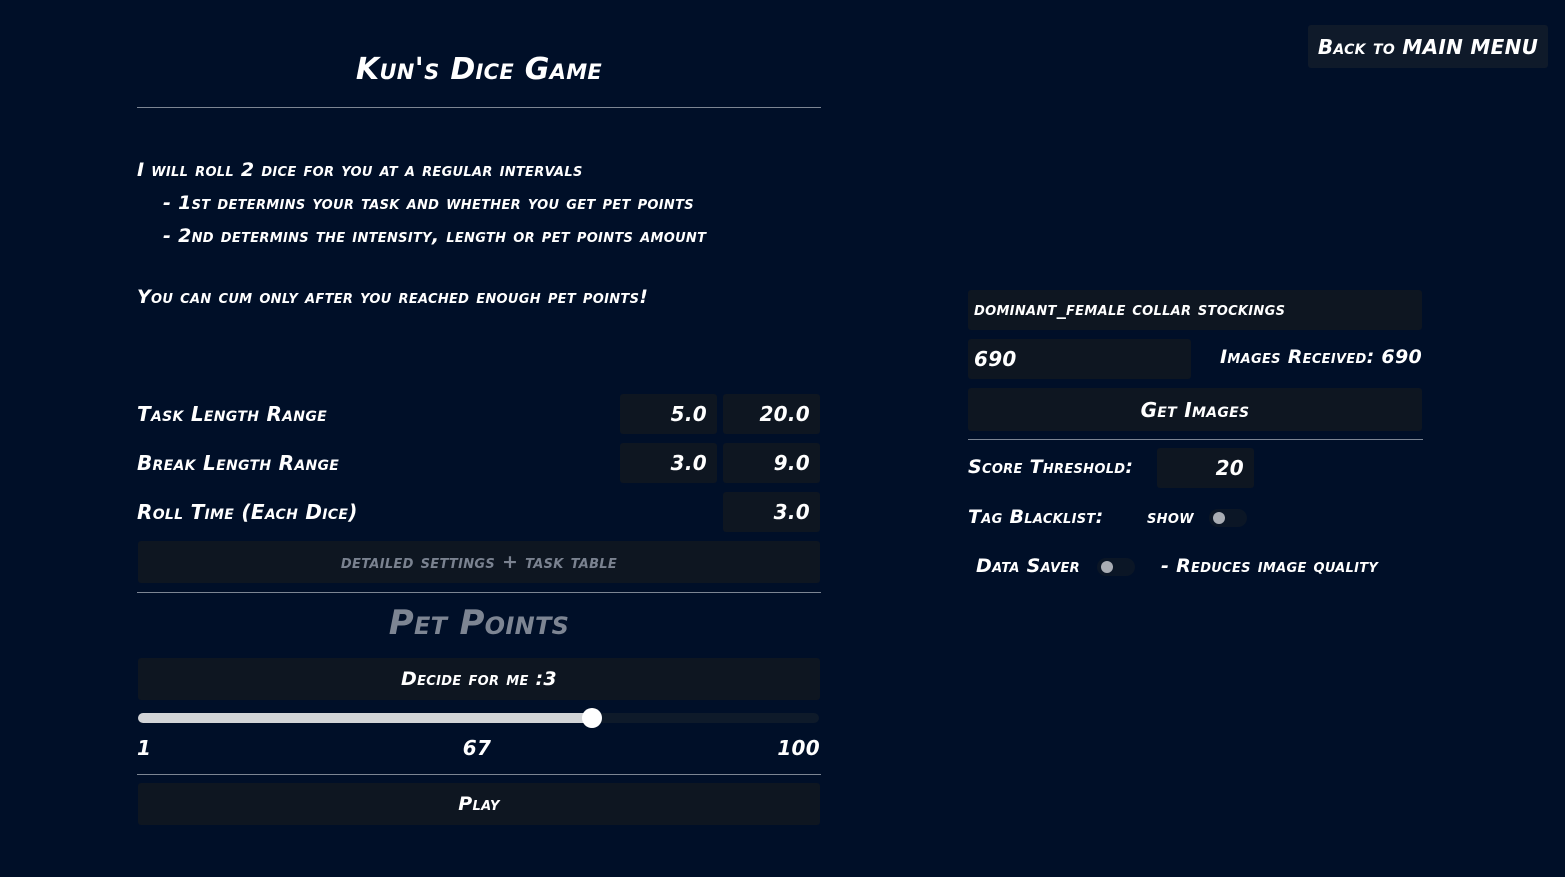  What do you see at coordinates (668, 463) in the screenshot?
I see `break-length-min-input: 3.0` at bounding box center [668, 463].